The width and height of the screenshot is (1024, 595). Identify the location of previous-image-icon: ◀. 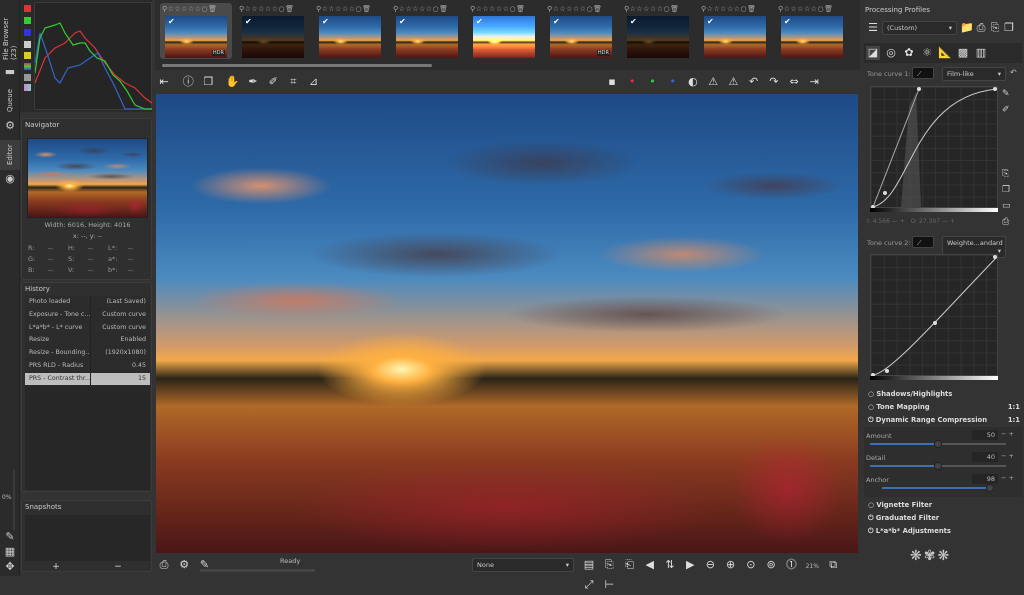
(650, 565).